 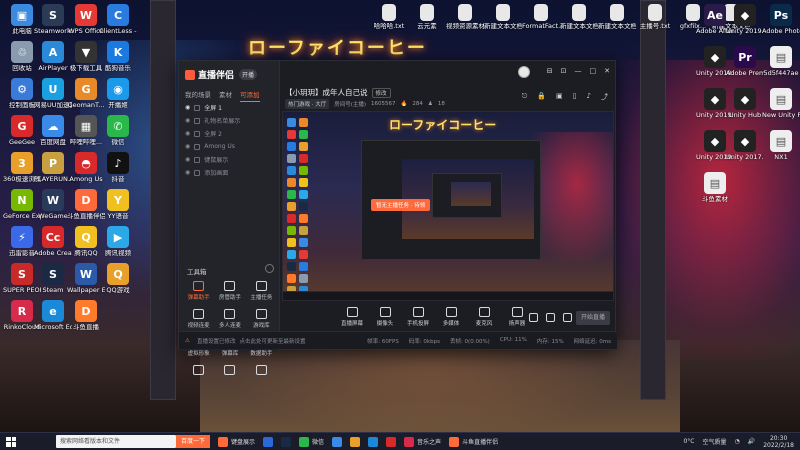 What do you see at coordinates (745, 19) in the screenshot?
I see `desktop-icon: ◆ Unity 2019.4.7f1` at bounding box center [745, 19].